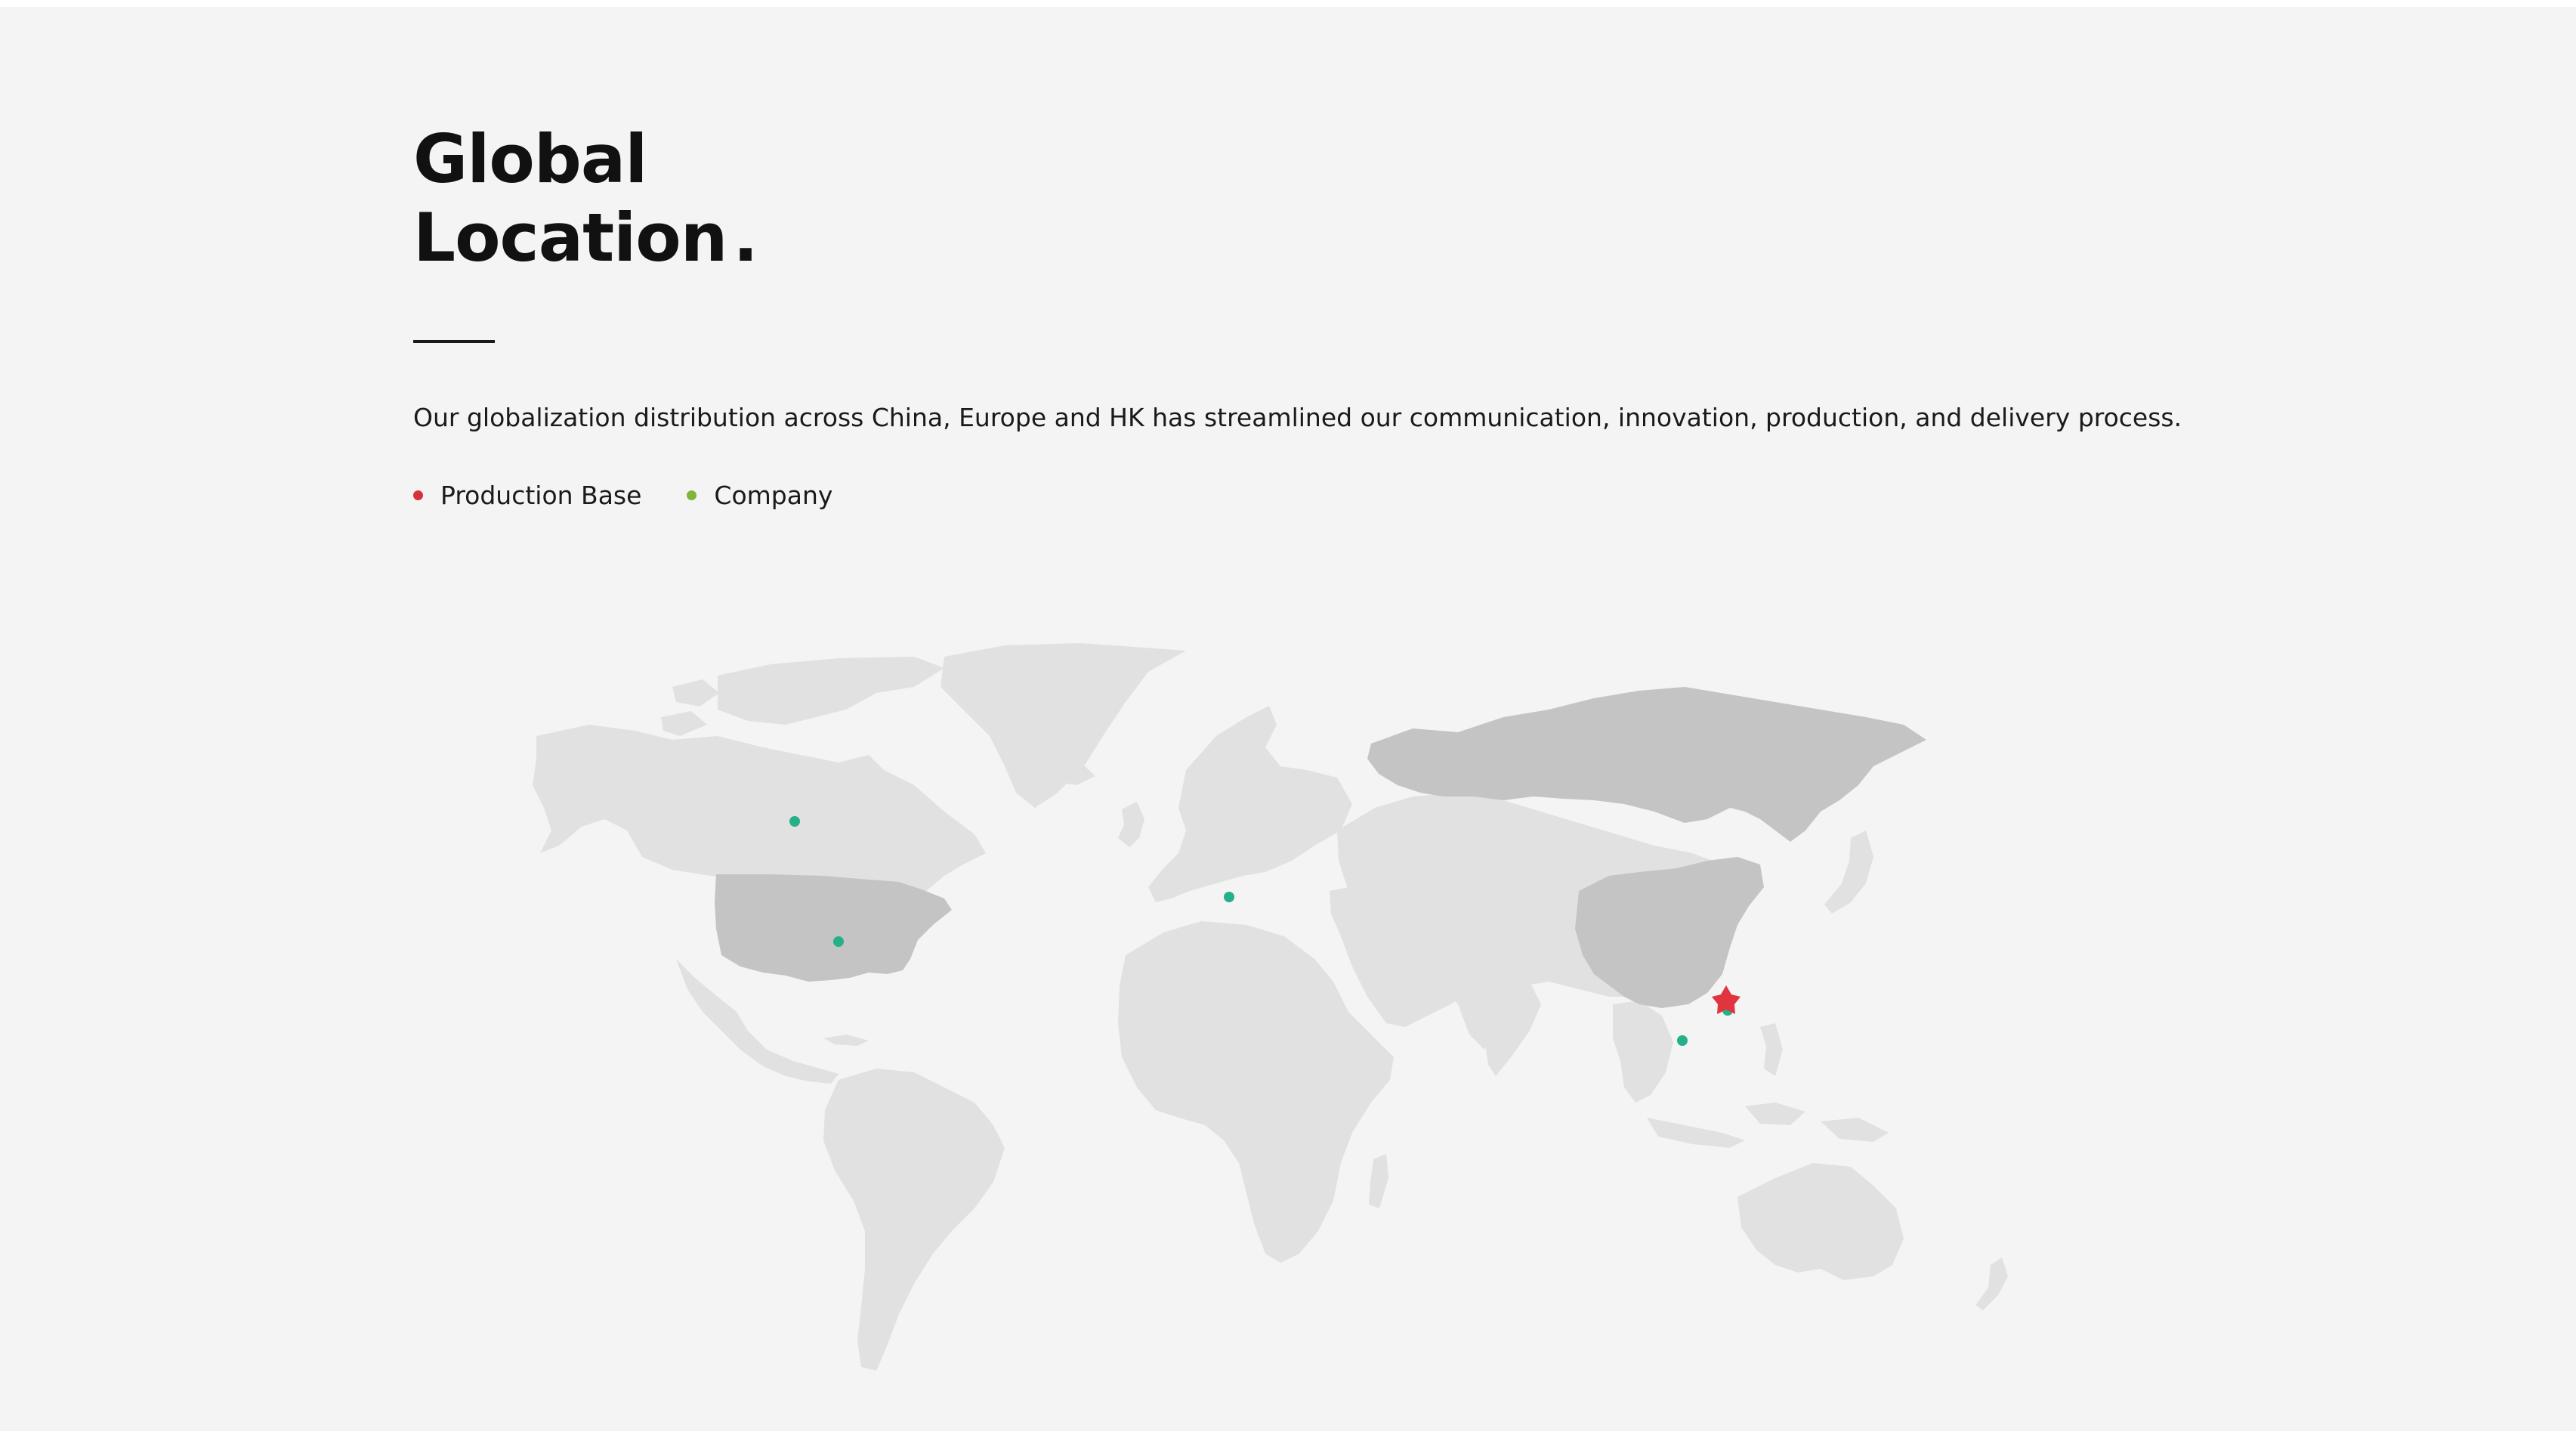  What do you see at coordinates (1131, 824) in the screenshot?
I see `map-uk` at bounding box center [1131, 824].